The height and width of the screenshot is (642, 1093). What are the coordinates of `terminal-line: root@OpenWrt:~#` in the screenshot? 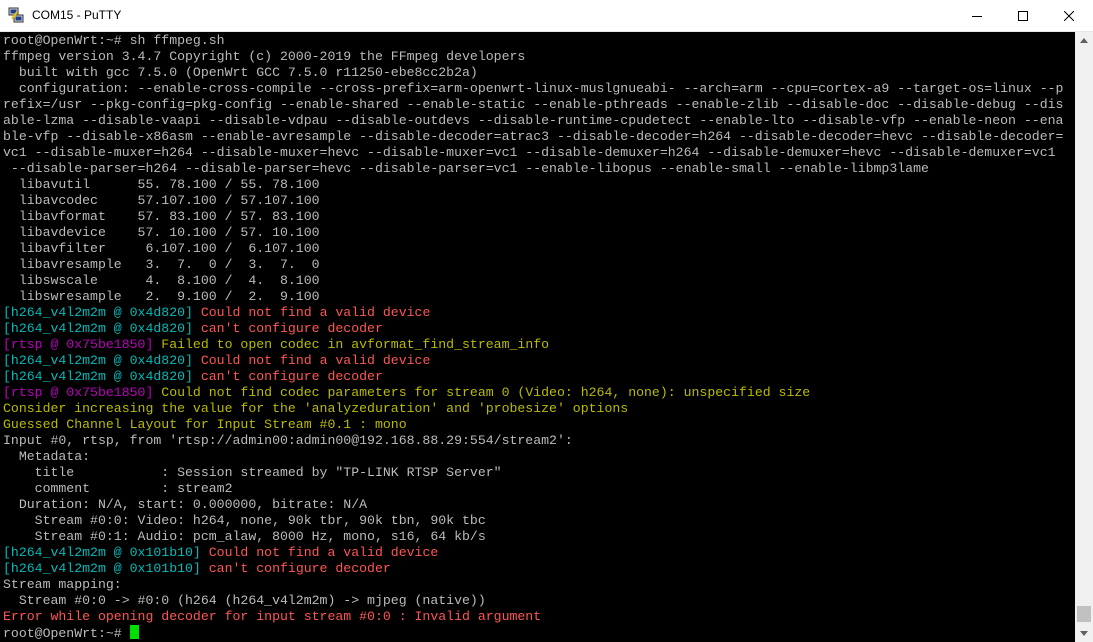 It's located at (71, 633).